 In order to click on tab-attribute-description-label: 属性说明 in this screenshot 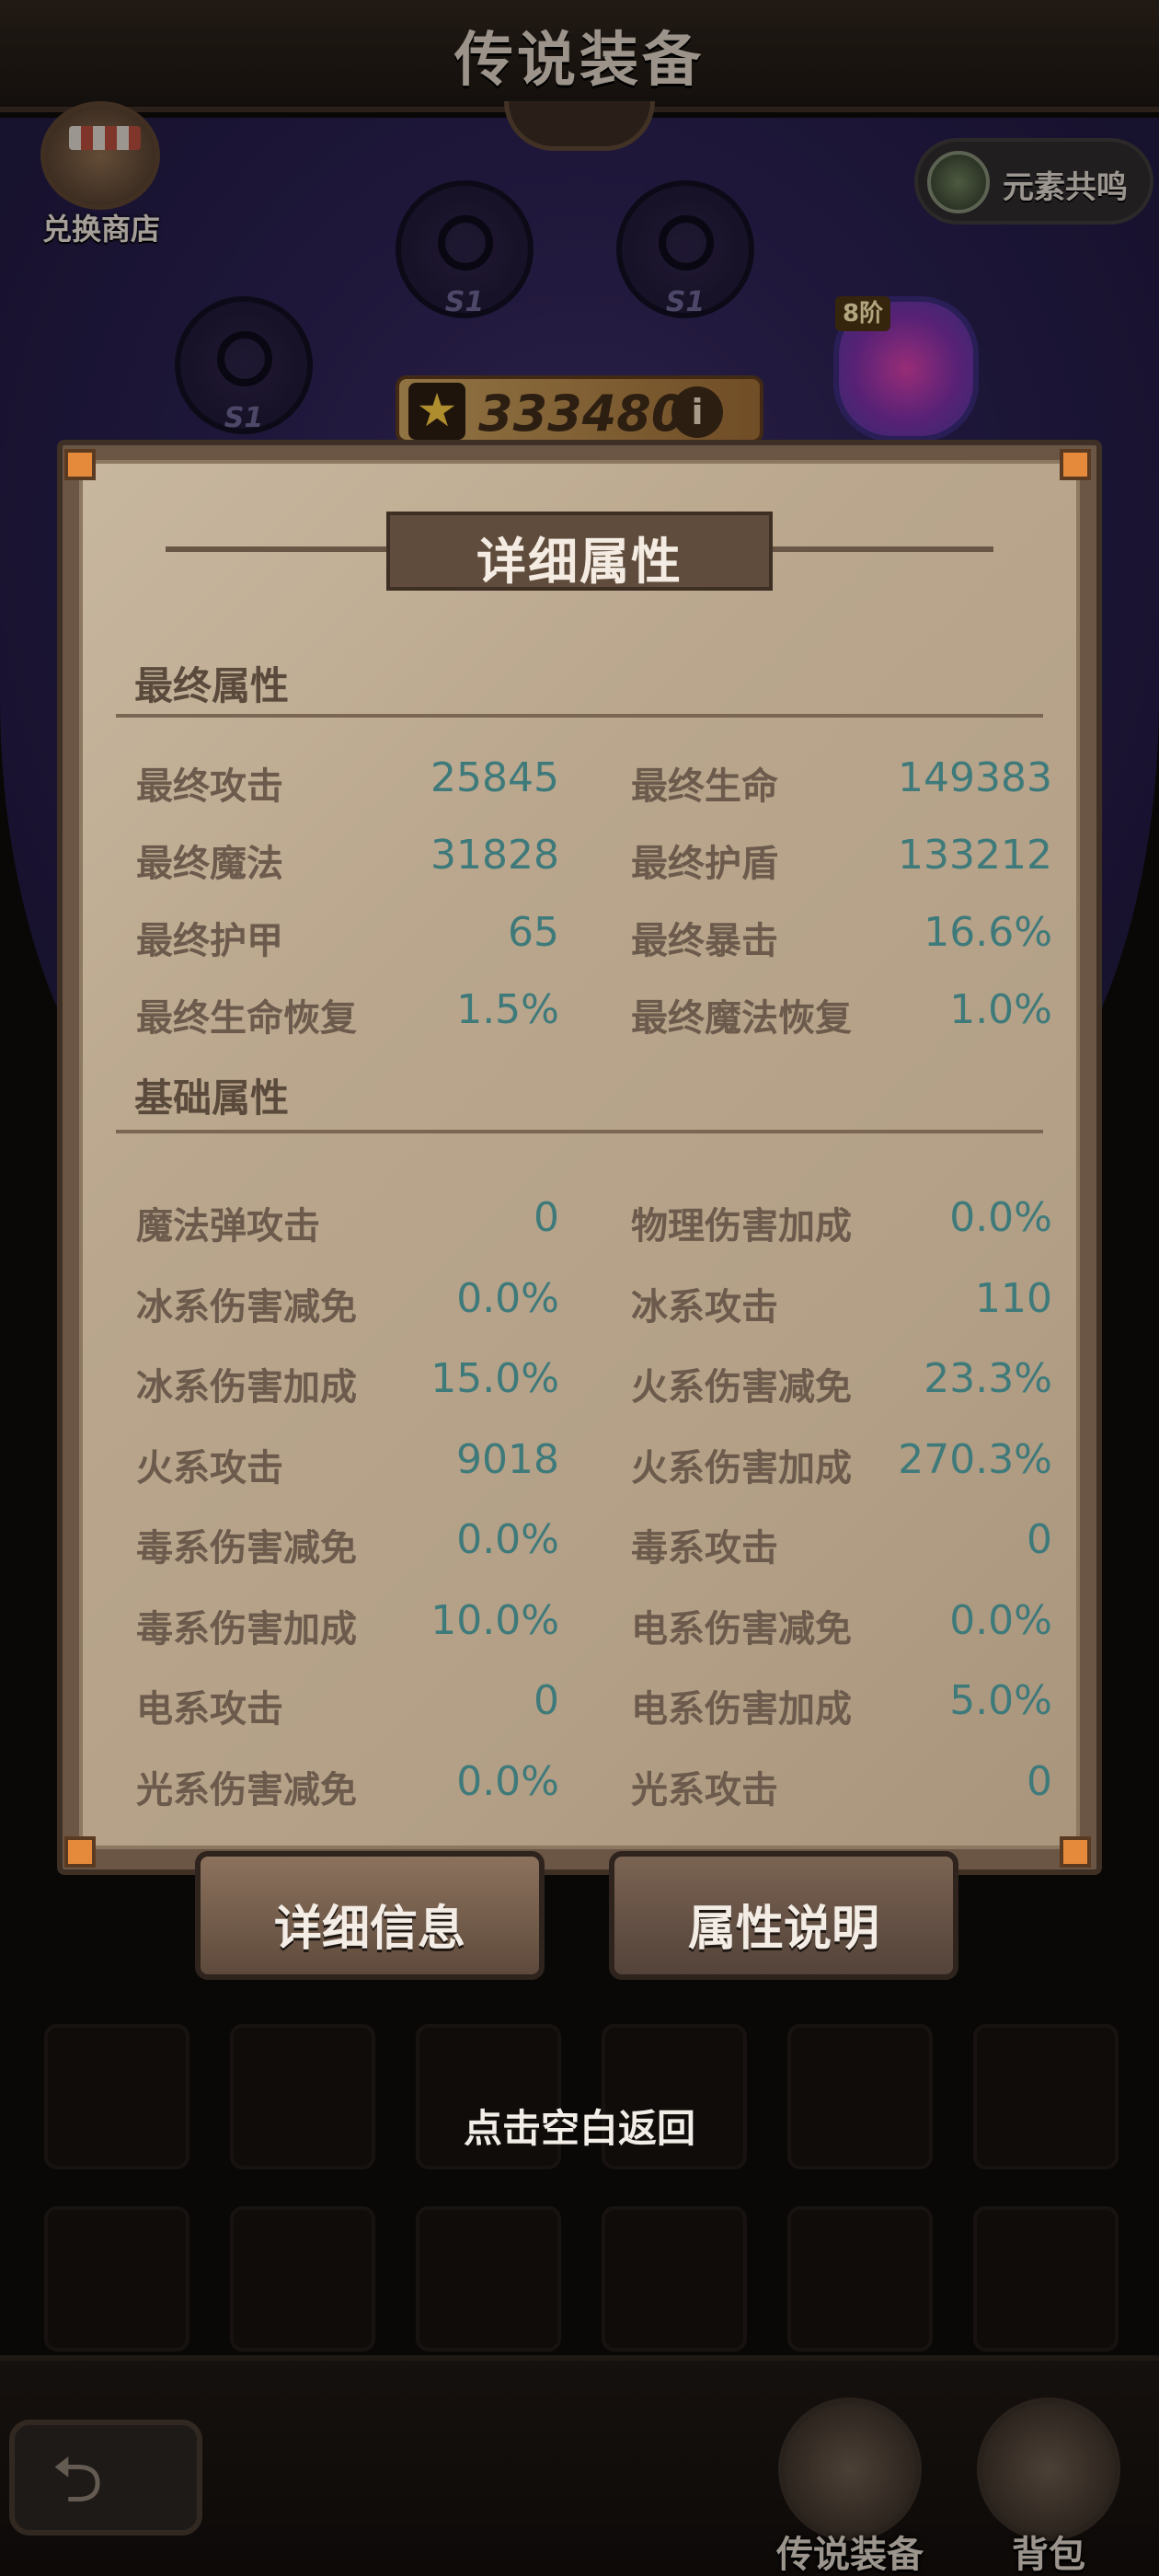, I will do `click(783, 1929)`.